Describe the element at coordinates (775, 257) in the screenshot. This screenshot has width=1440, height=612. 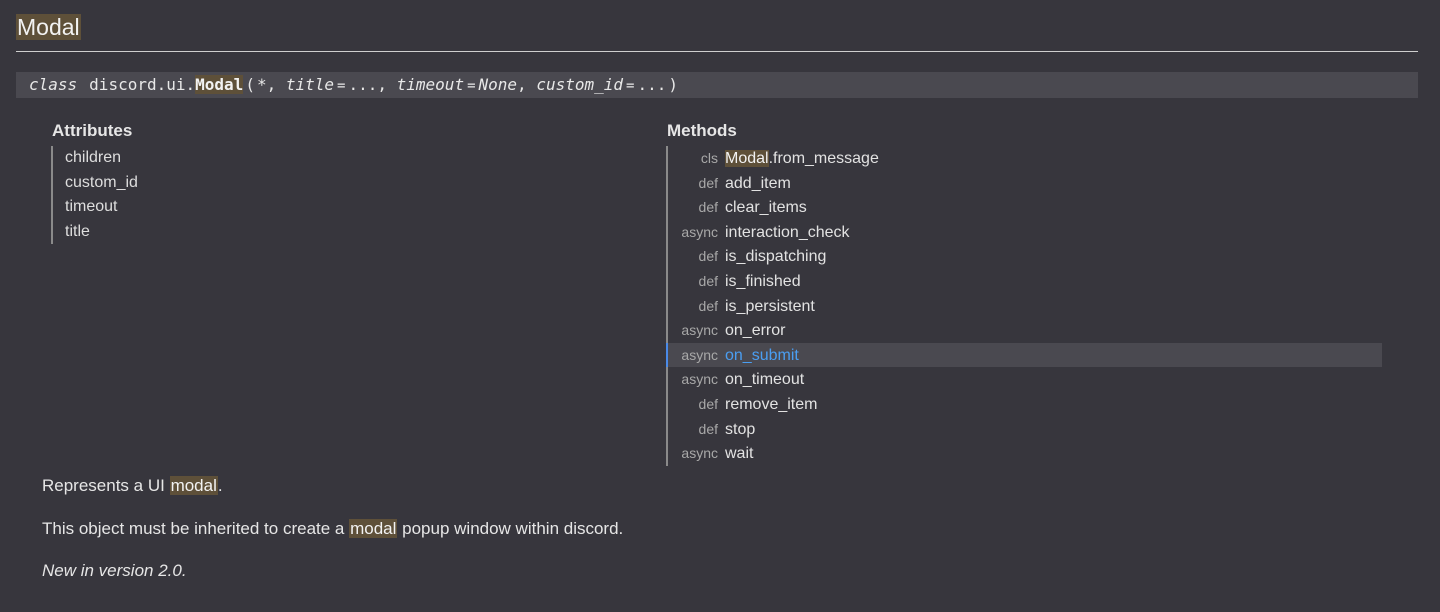
I see `method-link-is-dispatching: is_dispatching` at that location.